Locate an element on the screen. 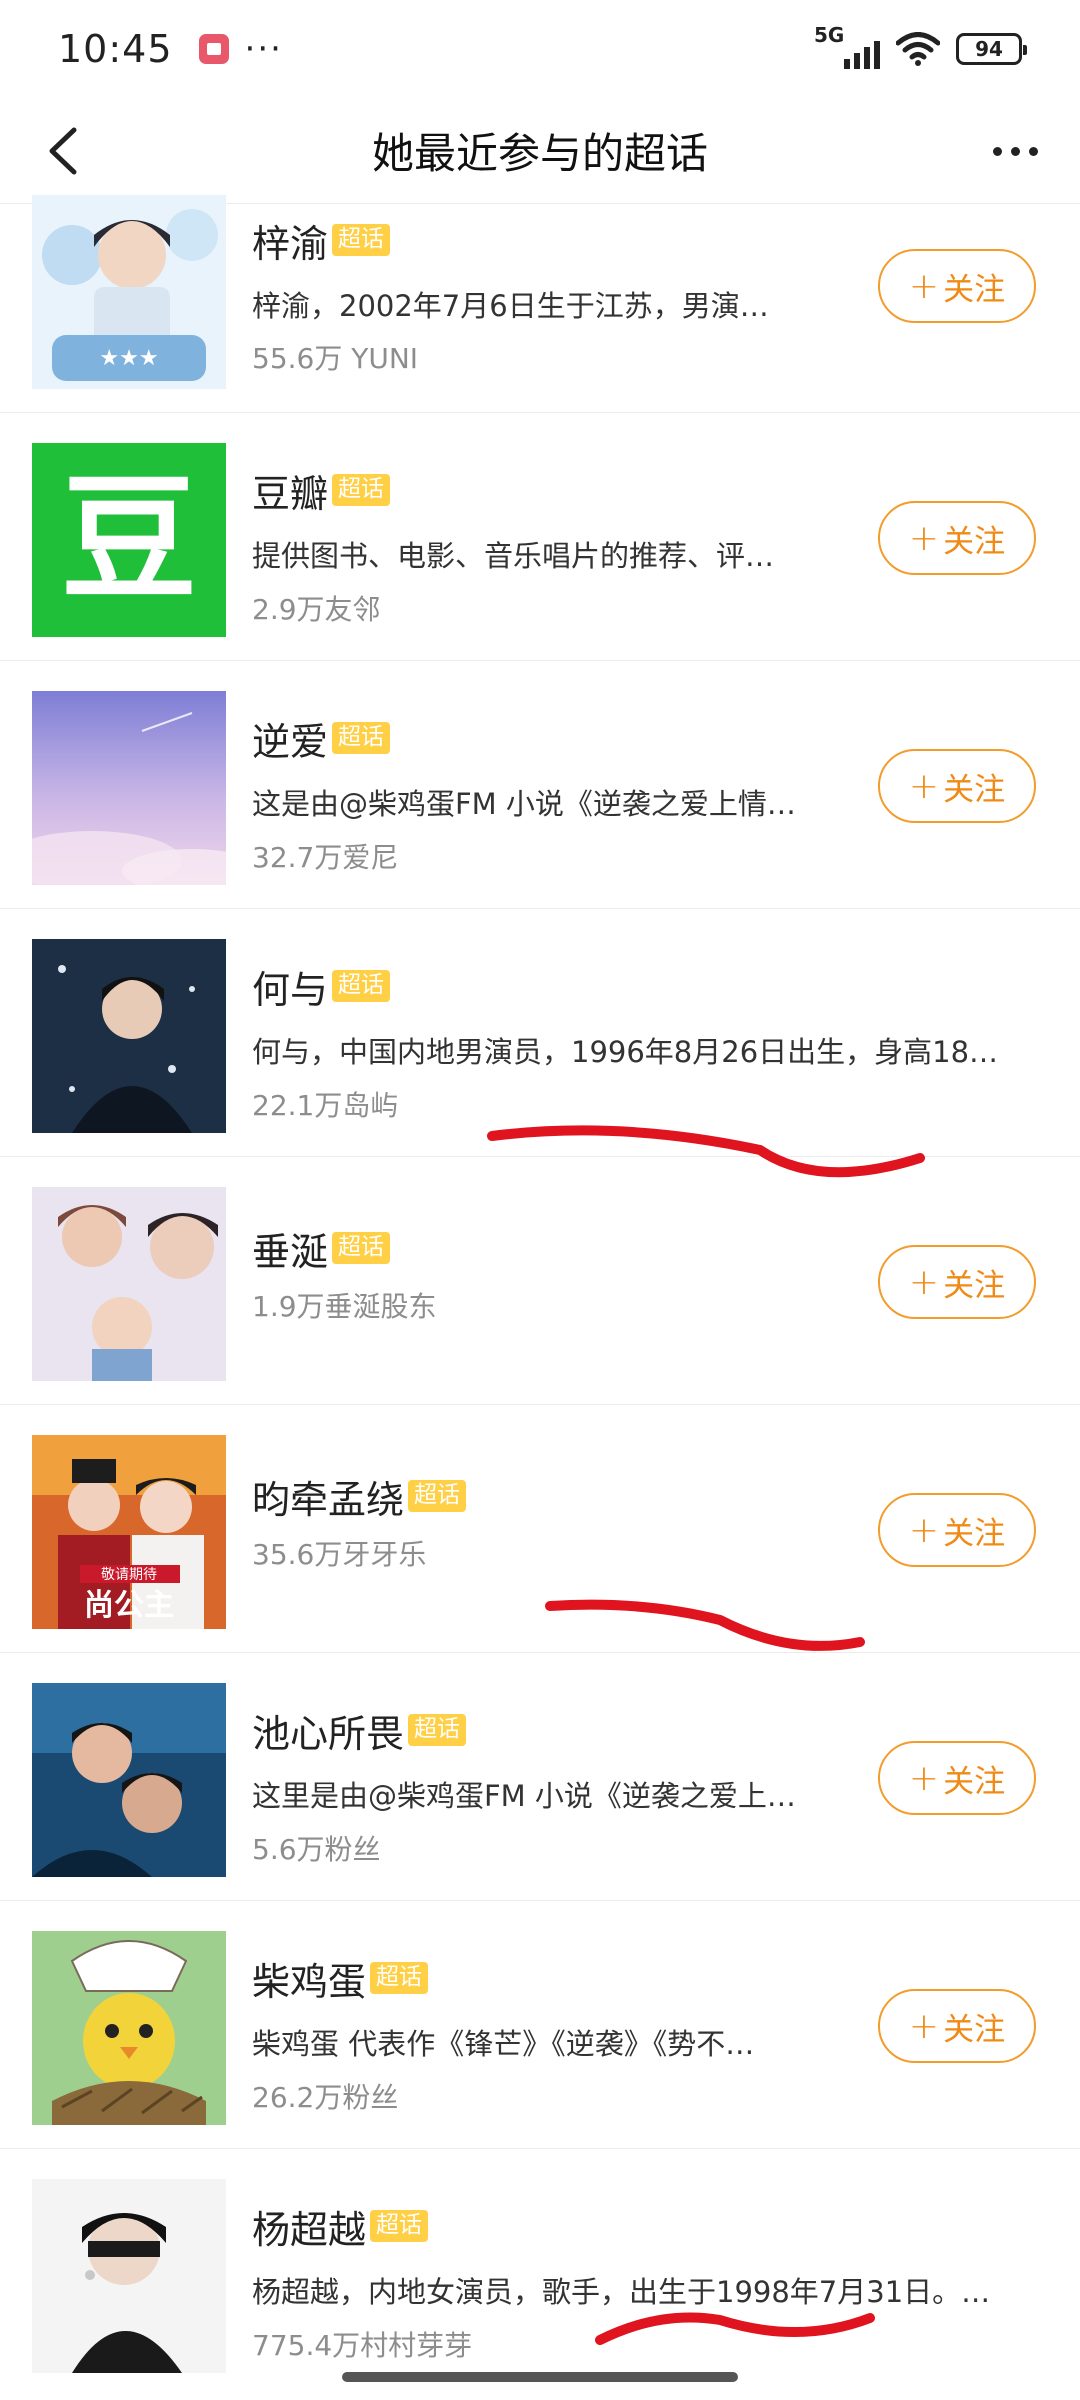 The height and width of the screenshot is (2400, 1080). list-item: 垂涎 超话 1.9万垂涎股东 + 关注 is located at coordinates (540, 1281).